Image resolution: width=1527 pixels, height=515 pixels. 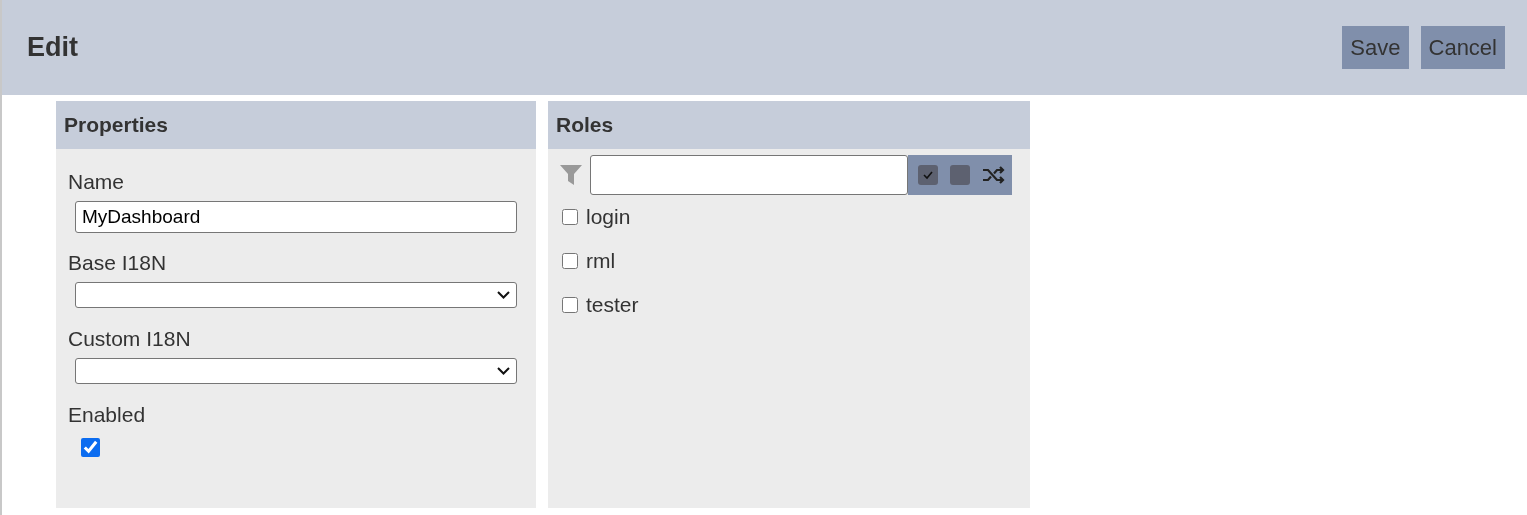 I want to click on role-label: login, so click(x=608, y=217).